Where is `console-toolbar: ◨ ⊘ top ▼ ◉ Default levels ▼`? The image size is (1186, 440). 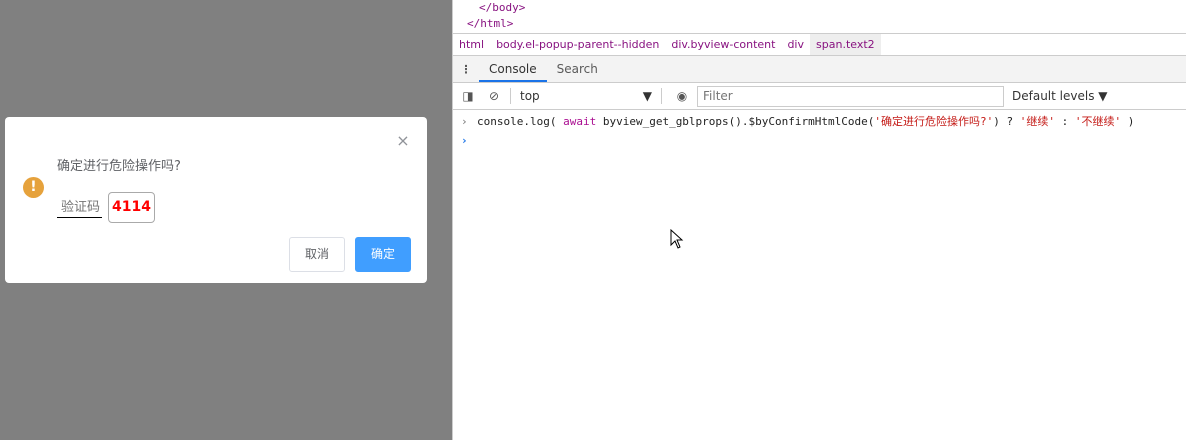
console-toolbar: ◨ ⊘ top ▼ ◉ Default levels ▼ is located at coordinates (819, 96).